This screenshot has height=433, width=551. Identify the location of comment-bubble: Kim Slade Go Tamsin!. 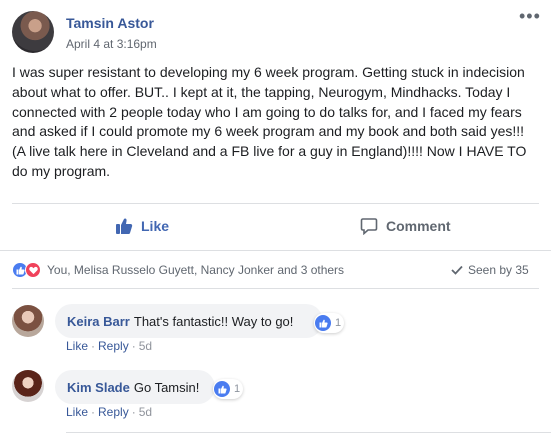
(135, 387).